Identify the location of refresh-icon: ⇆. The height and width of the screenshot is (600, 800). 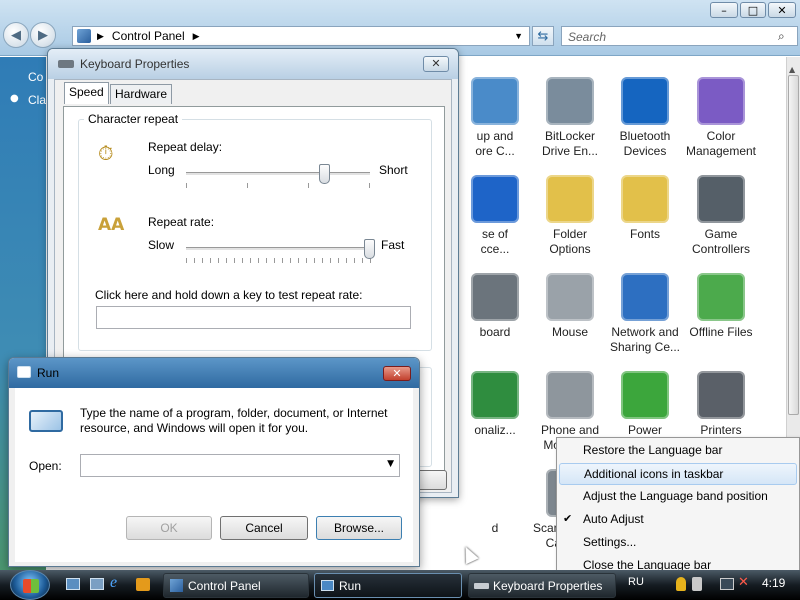
(543, 36).